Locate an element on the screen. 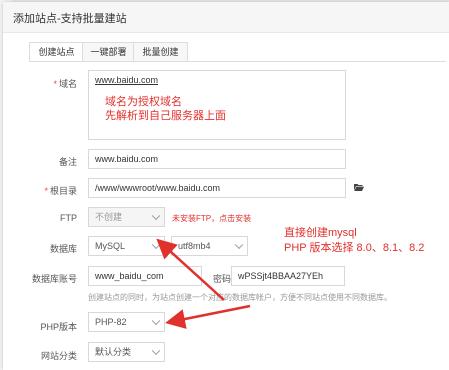  root-dir-label: * 根目录 is located at coordinates (44, 190).